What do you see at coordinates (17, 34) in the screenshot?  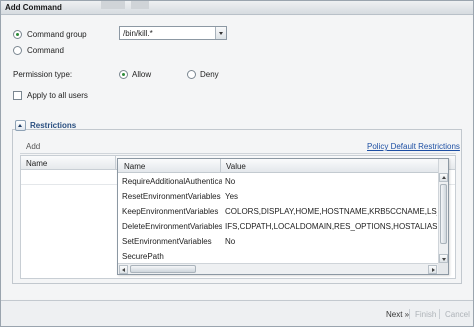 I see `command-group-radio` at bounding box center [17, 34].